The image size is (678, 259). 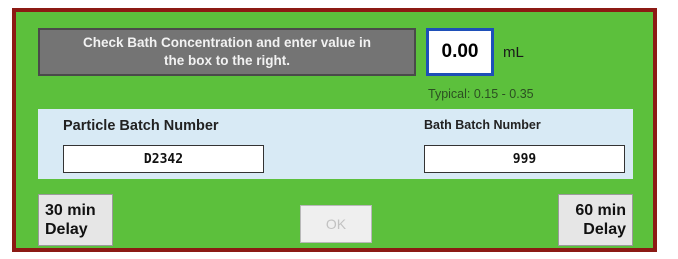 I want to click on delay-30-line-1: 30 min, so click(x=70, y=210).